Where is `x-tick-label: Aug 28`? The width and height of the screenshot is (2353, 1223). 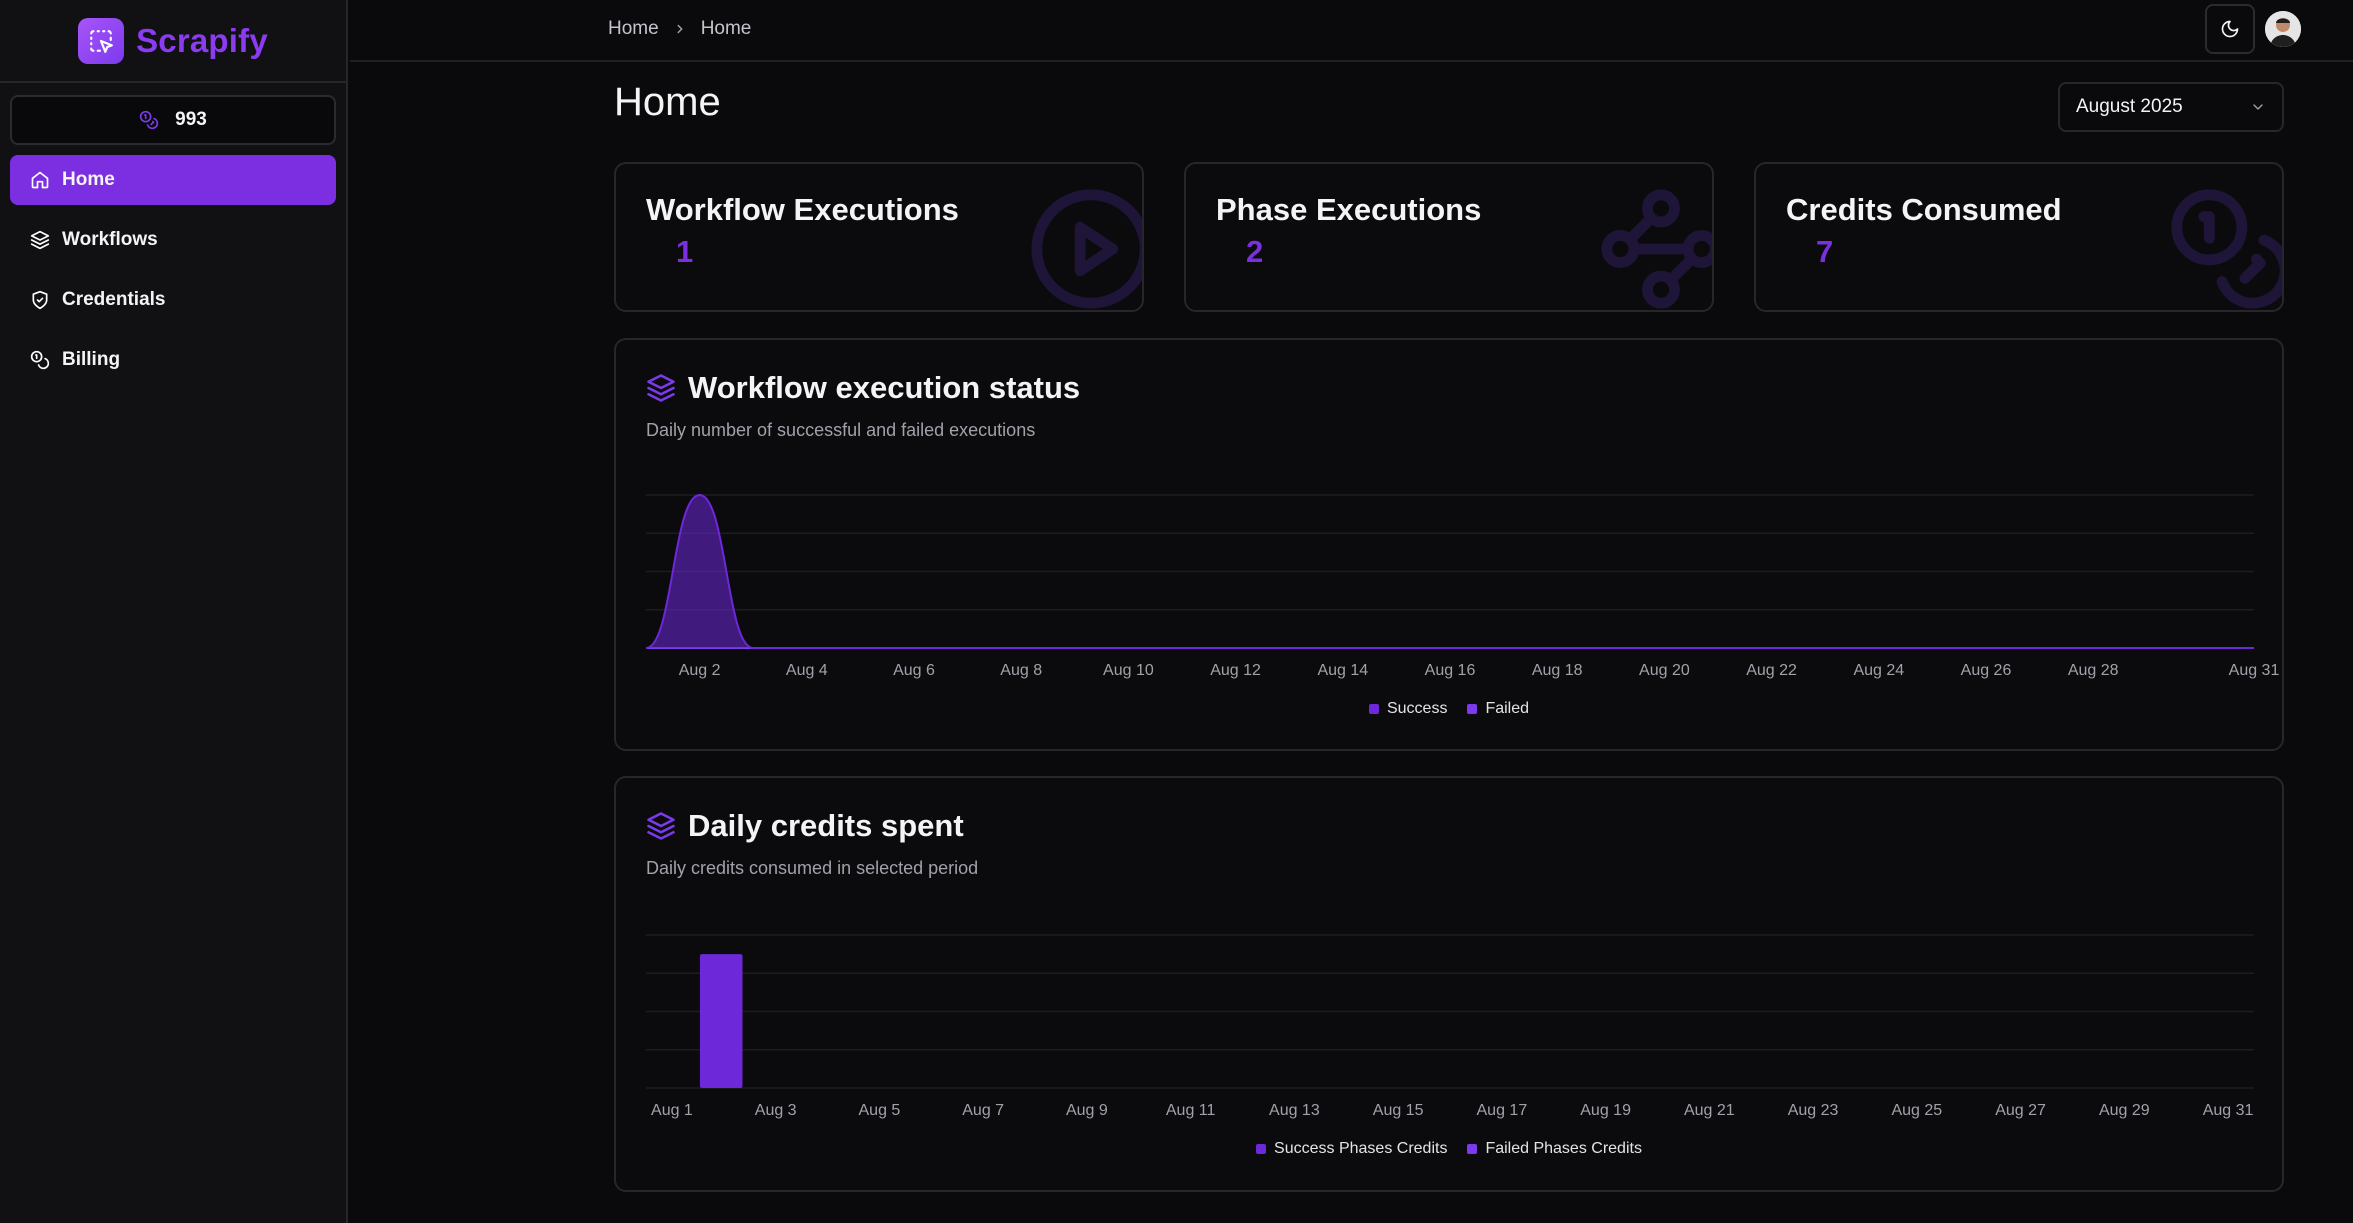 x-tick-label: Aug 28 is located at coordinates (2093, 670).